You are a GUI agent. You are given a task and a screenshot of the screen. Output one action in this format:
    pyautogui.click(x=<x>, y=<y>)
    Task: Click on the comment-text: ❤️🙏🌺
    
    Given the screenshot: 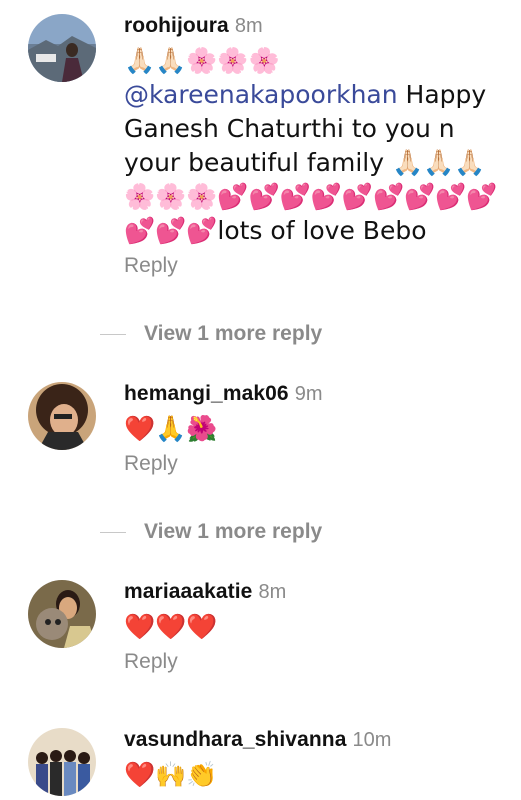 What is the action you would take?
    pyautogui.click(x=171, y=428)
    